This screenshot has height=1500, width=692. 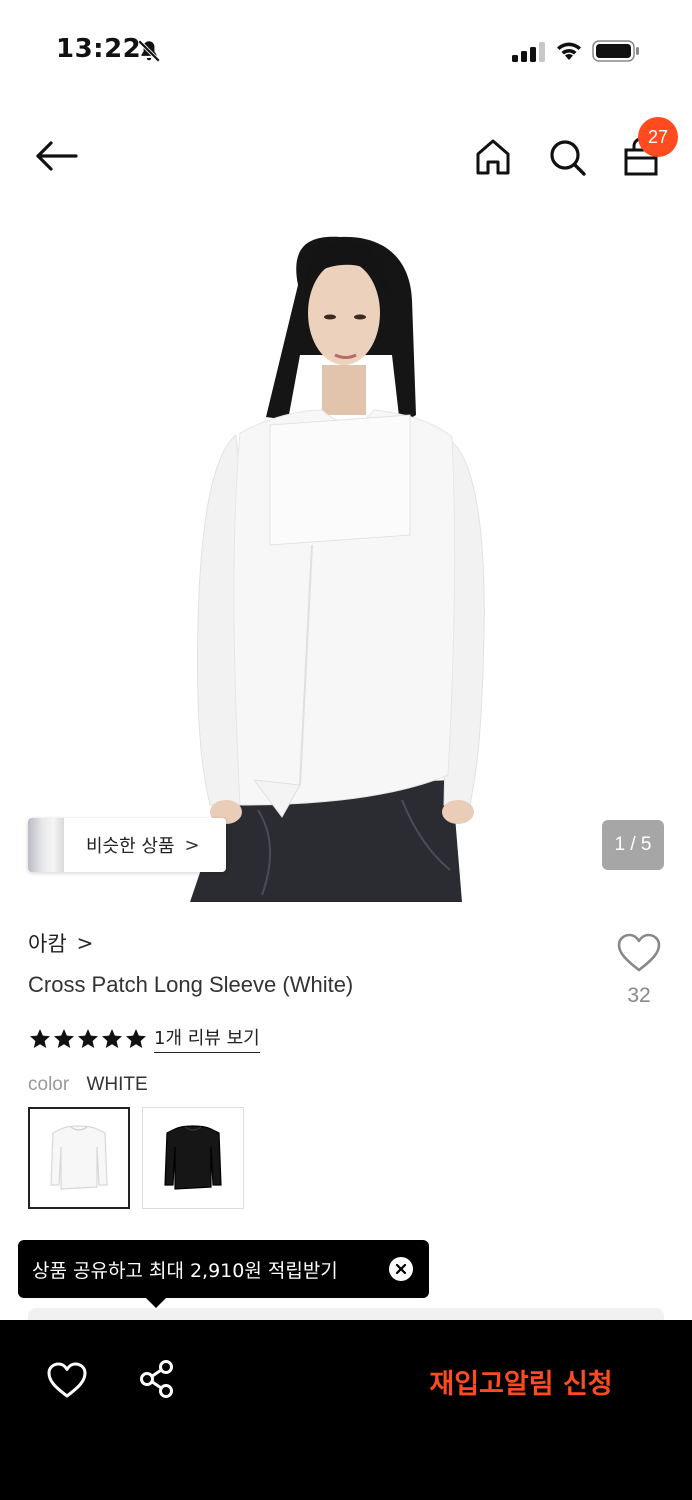 What do you see at coordinates (493, 157) in the screenshot?
I see `home-icon` at bounding box center [493, 157].